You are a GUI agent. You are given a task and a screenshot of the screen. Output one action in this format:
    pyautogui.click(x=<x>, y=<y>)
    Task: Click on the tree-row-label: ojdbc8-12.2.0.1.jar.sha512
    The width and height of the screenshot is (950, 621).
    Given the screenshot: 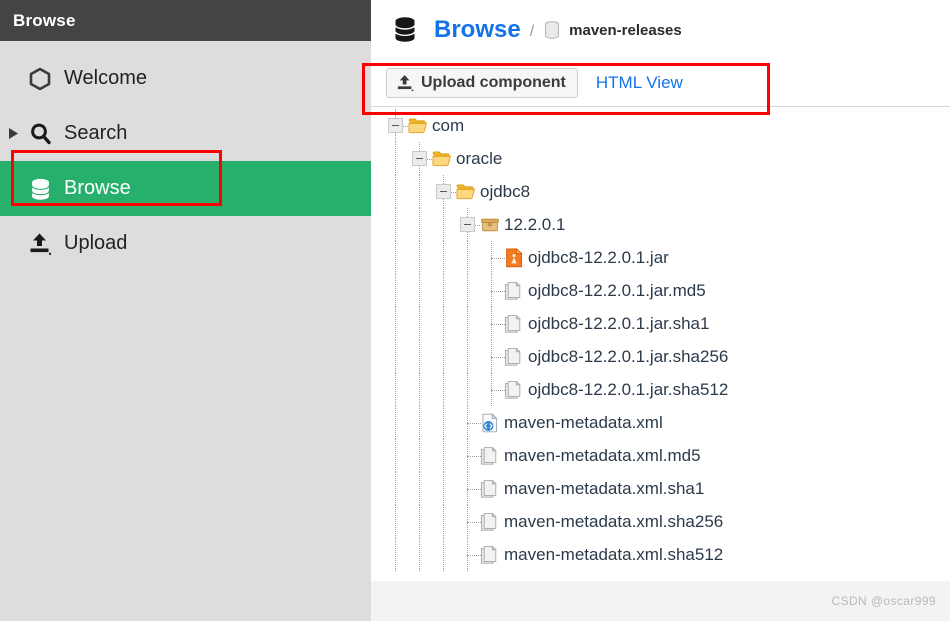 What is the action you would take?
    pyautogui.click(x=628, y=389)
    